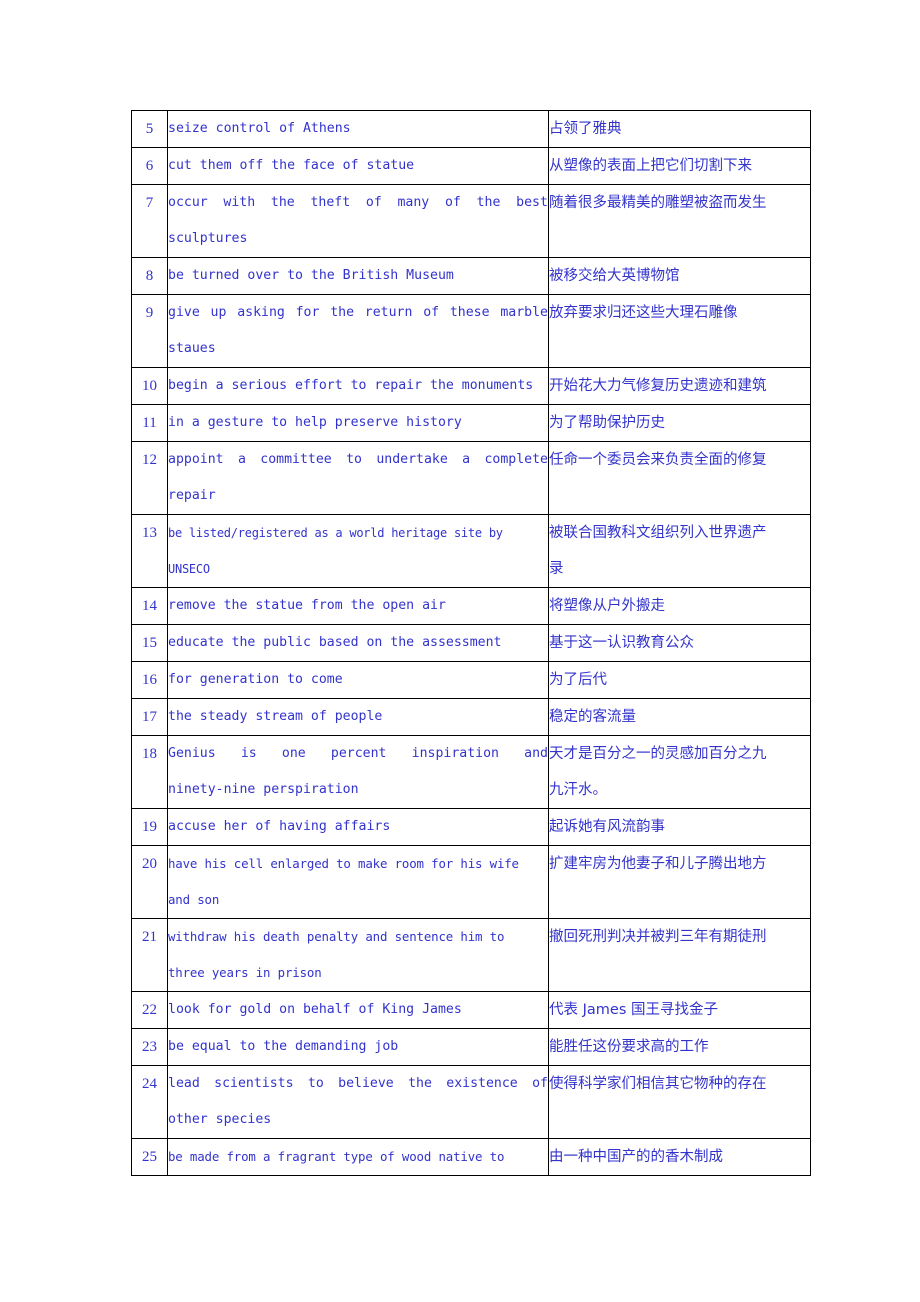 The height and width of the screenshot is (1302, 920). I want to click on chinese-line: 被移交给大英博物馆, so click(614, 276).